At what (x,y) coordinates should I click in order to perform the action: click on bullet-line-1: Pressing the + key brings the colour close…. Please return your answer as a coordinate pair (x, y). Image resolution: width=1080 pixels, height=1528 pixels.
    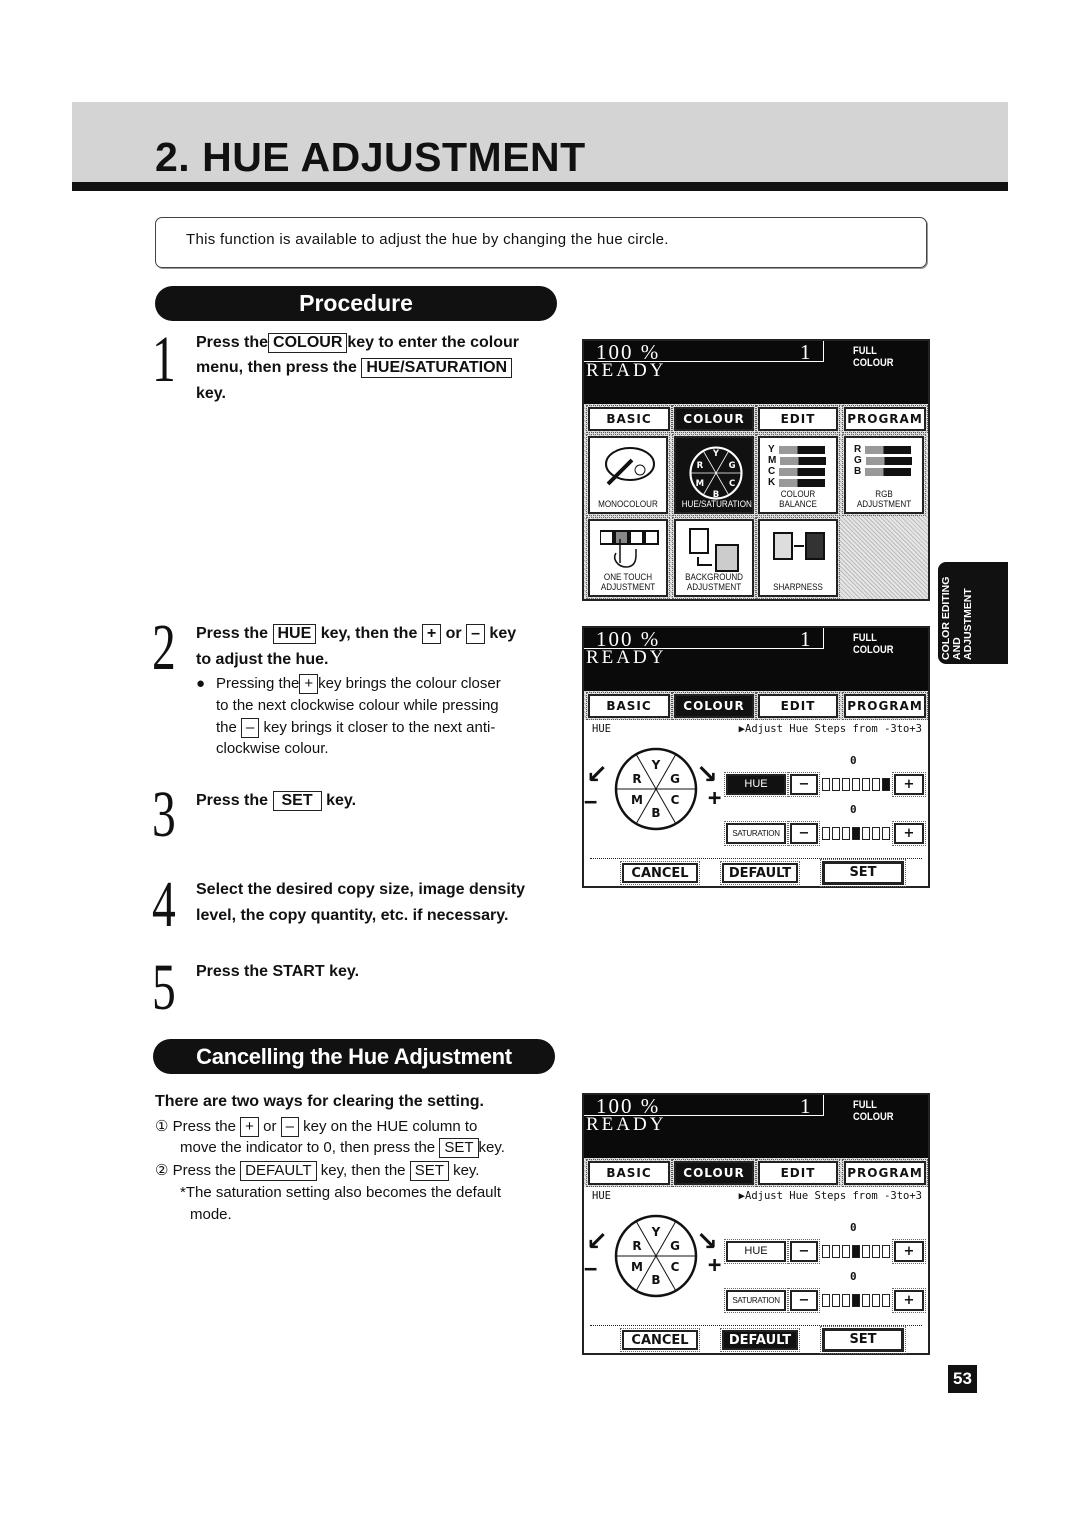
    Looking at the image, I should click on (358, 684).